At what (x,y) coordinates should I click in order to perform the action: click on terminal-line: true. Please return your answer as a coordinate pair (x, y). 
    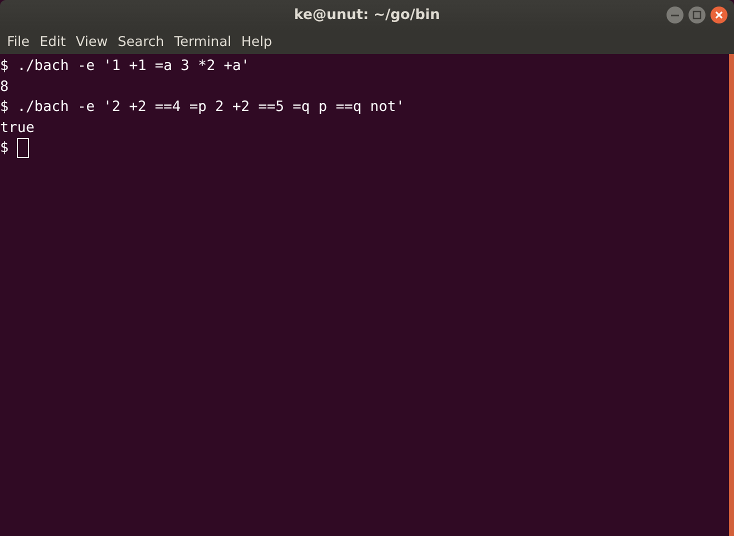
    Looking at the image, I should click on (17, 128).